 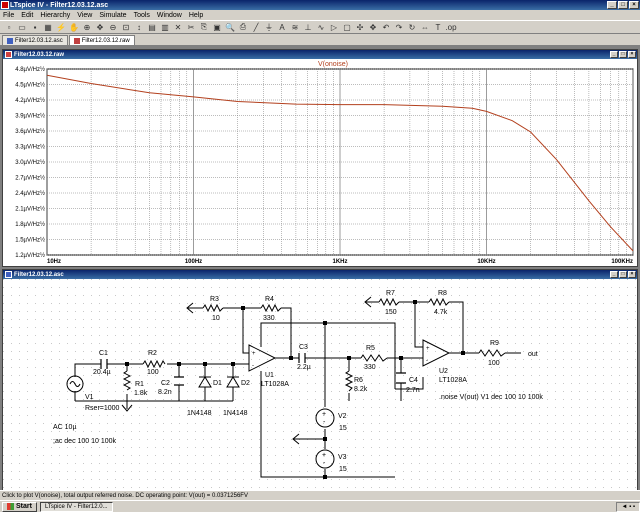 What do you see at coordinates (373, 27) in the screenshot?
I see `drag-icon: ✥` at bounding box center [373, 27].